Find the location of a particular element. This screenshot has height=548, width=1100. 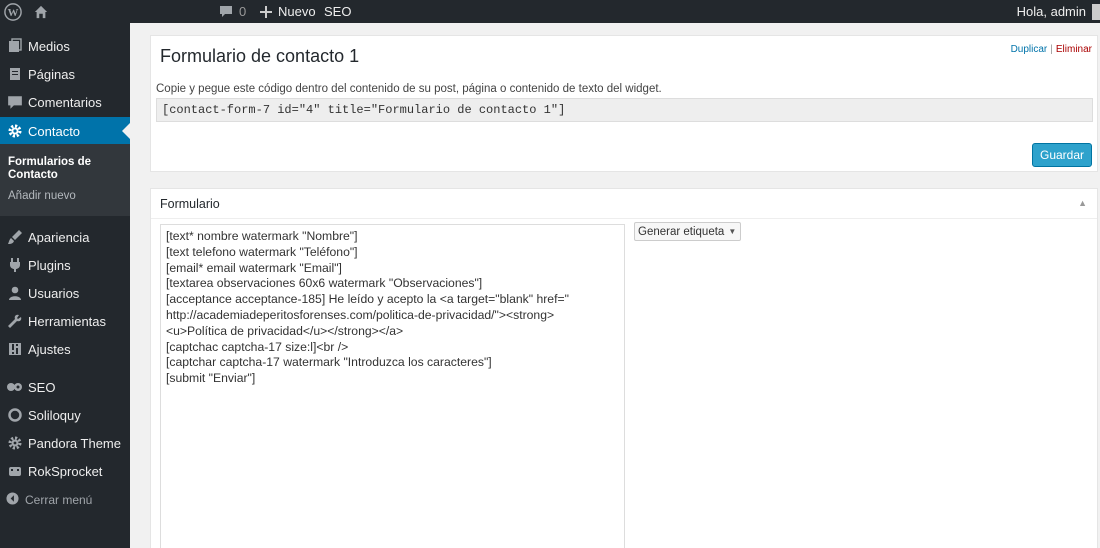

seo-label: SEO is located at coordinates (338, 11).